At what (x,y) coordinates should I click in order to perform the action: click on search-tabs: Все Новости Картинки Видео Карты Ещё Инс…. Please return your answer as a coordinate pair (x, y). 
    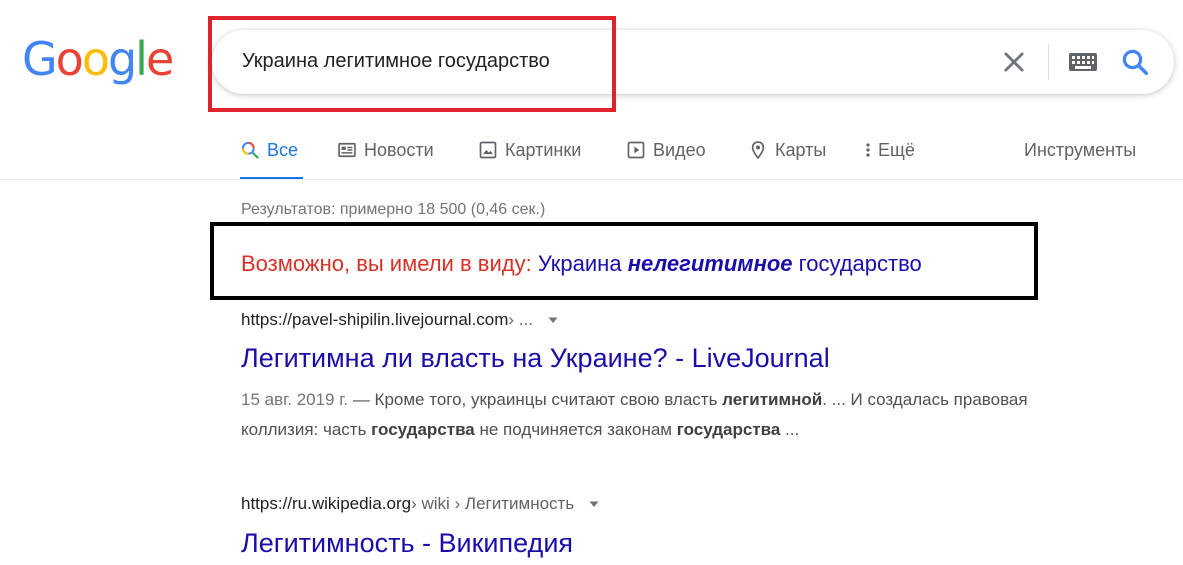
    Looking at the image, I should click on (591, 150).